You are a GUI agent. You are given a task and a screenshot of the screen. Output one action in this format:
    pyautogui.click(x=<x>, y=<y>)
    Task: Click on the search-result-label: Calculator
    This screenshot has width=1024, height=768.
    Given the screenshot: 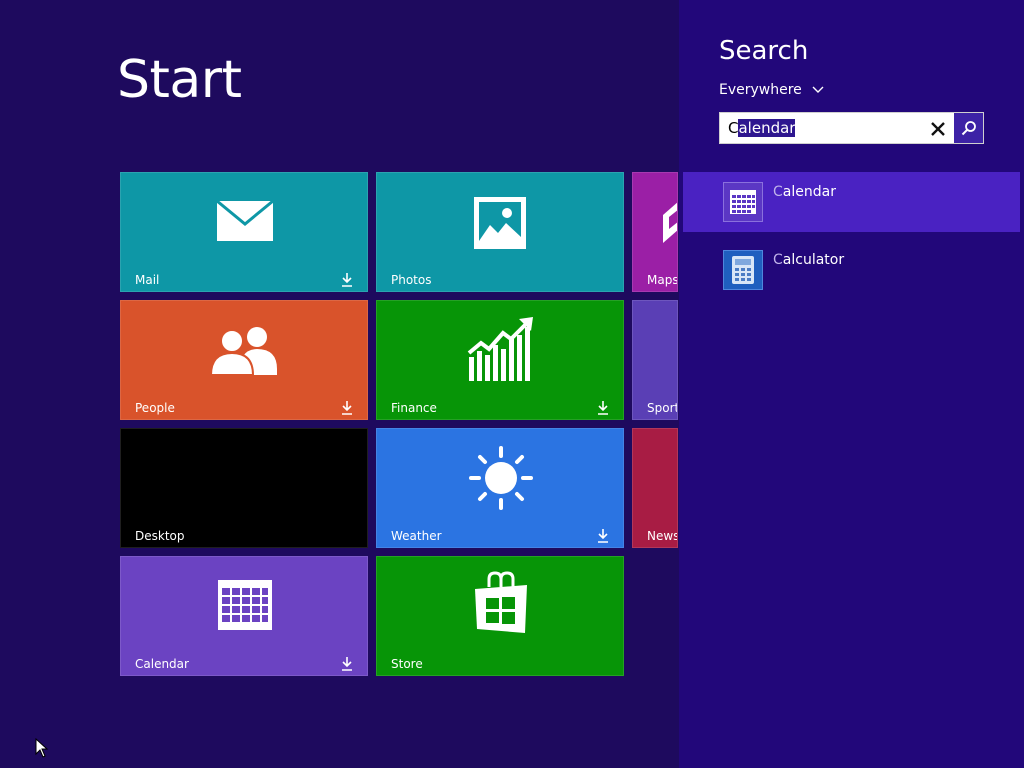 What is the action you would take?
    pyautogui.click(x=808, y=260)
    